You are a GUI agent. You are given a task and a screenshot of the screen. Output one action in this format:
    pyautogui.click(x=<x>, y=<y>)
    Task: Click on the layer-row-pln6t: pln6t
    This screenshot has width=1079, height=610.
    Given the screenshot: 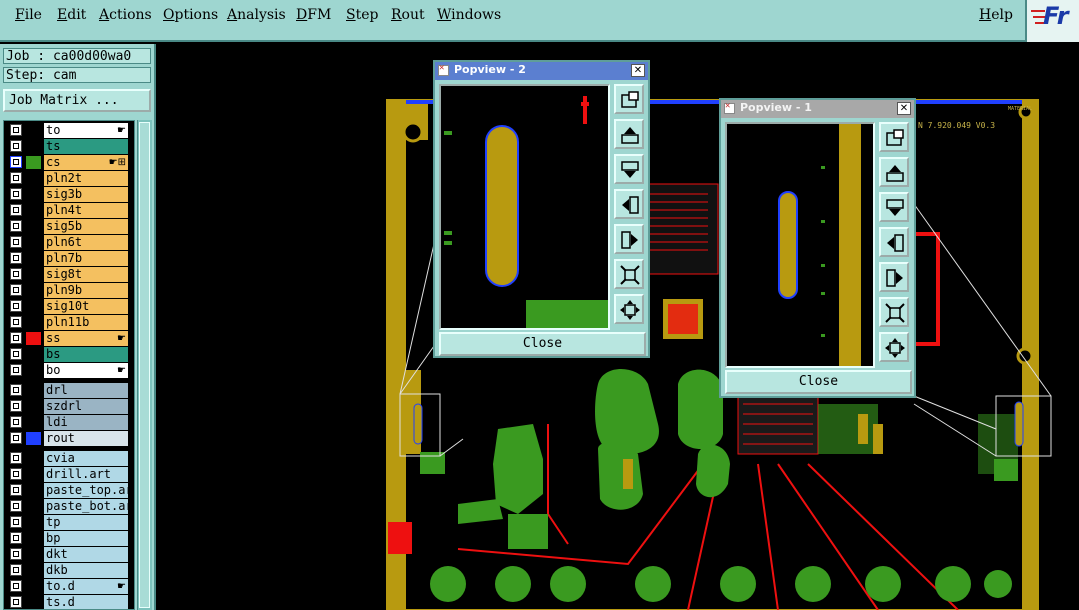 What is the action you would take?
    pyautogui.click(x=68, y=242)
    